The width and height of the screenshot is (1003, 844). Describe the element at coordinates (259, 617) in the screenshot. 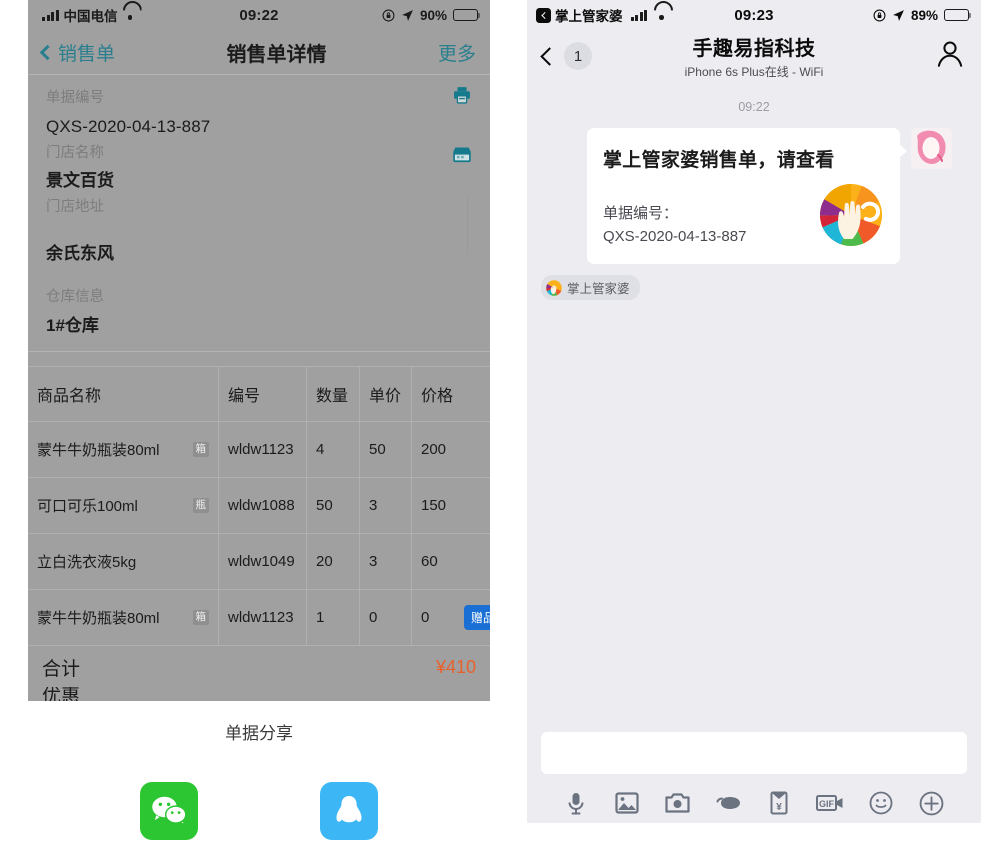

I see `table-row: 蒙牛牛奶瓶装80ml 箱 wldw1123 1 0 0 赠品` at that location.